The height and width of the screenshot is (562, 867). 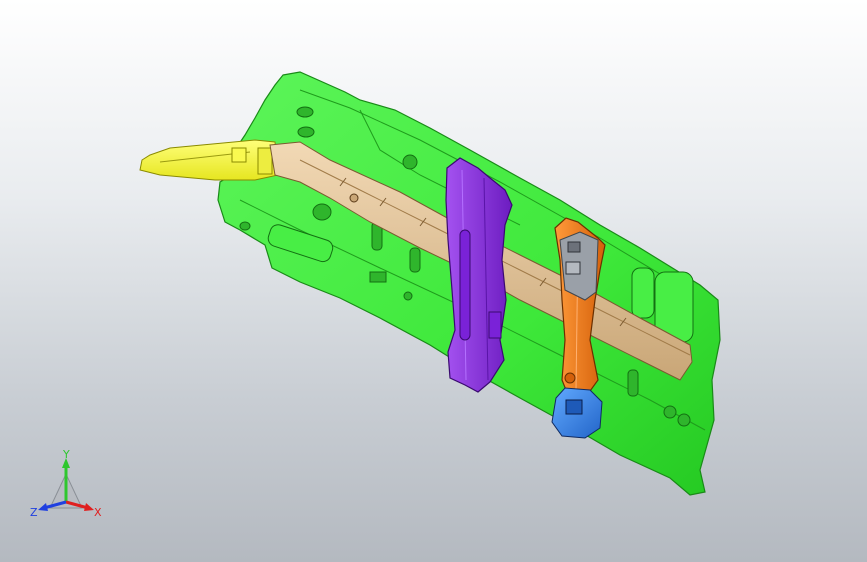 I want to click on z-axis-arrow-icon, so click(x=43, y=507).